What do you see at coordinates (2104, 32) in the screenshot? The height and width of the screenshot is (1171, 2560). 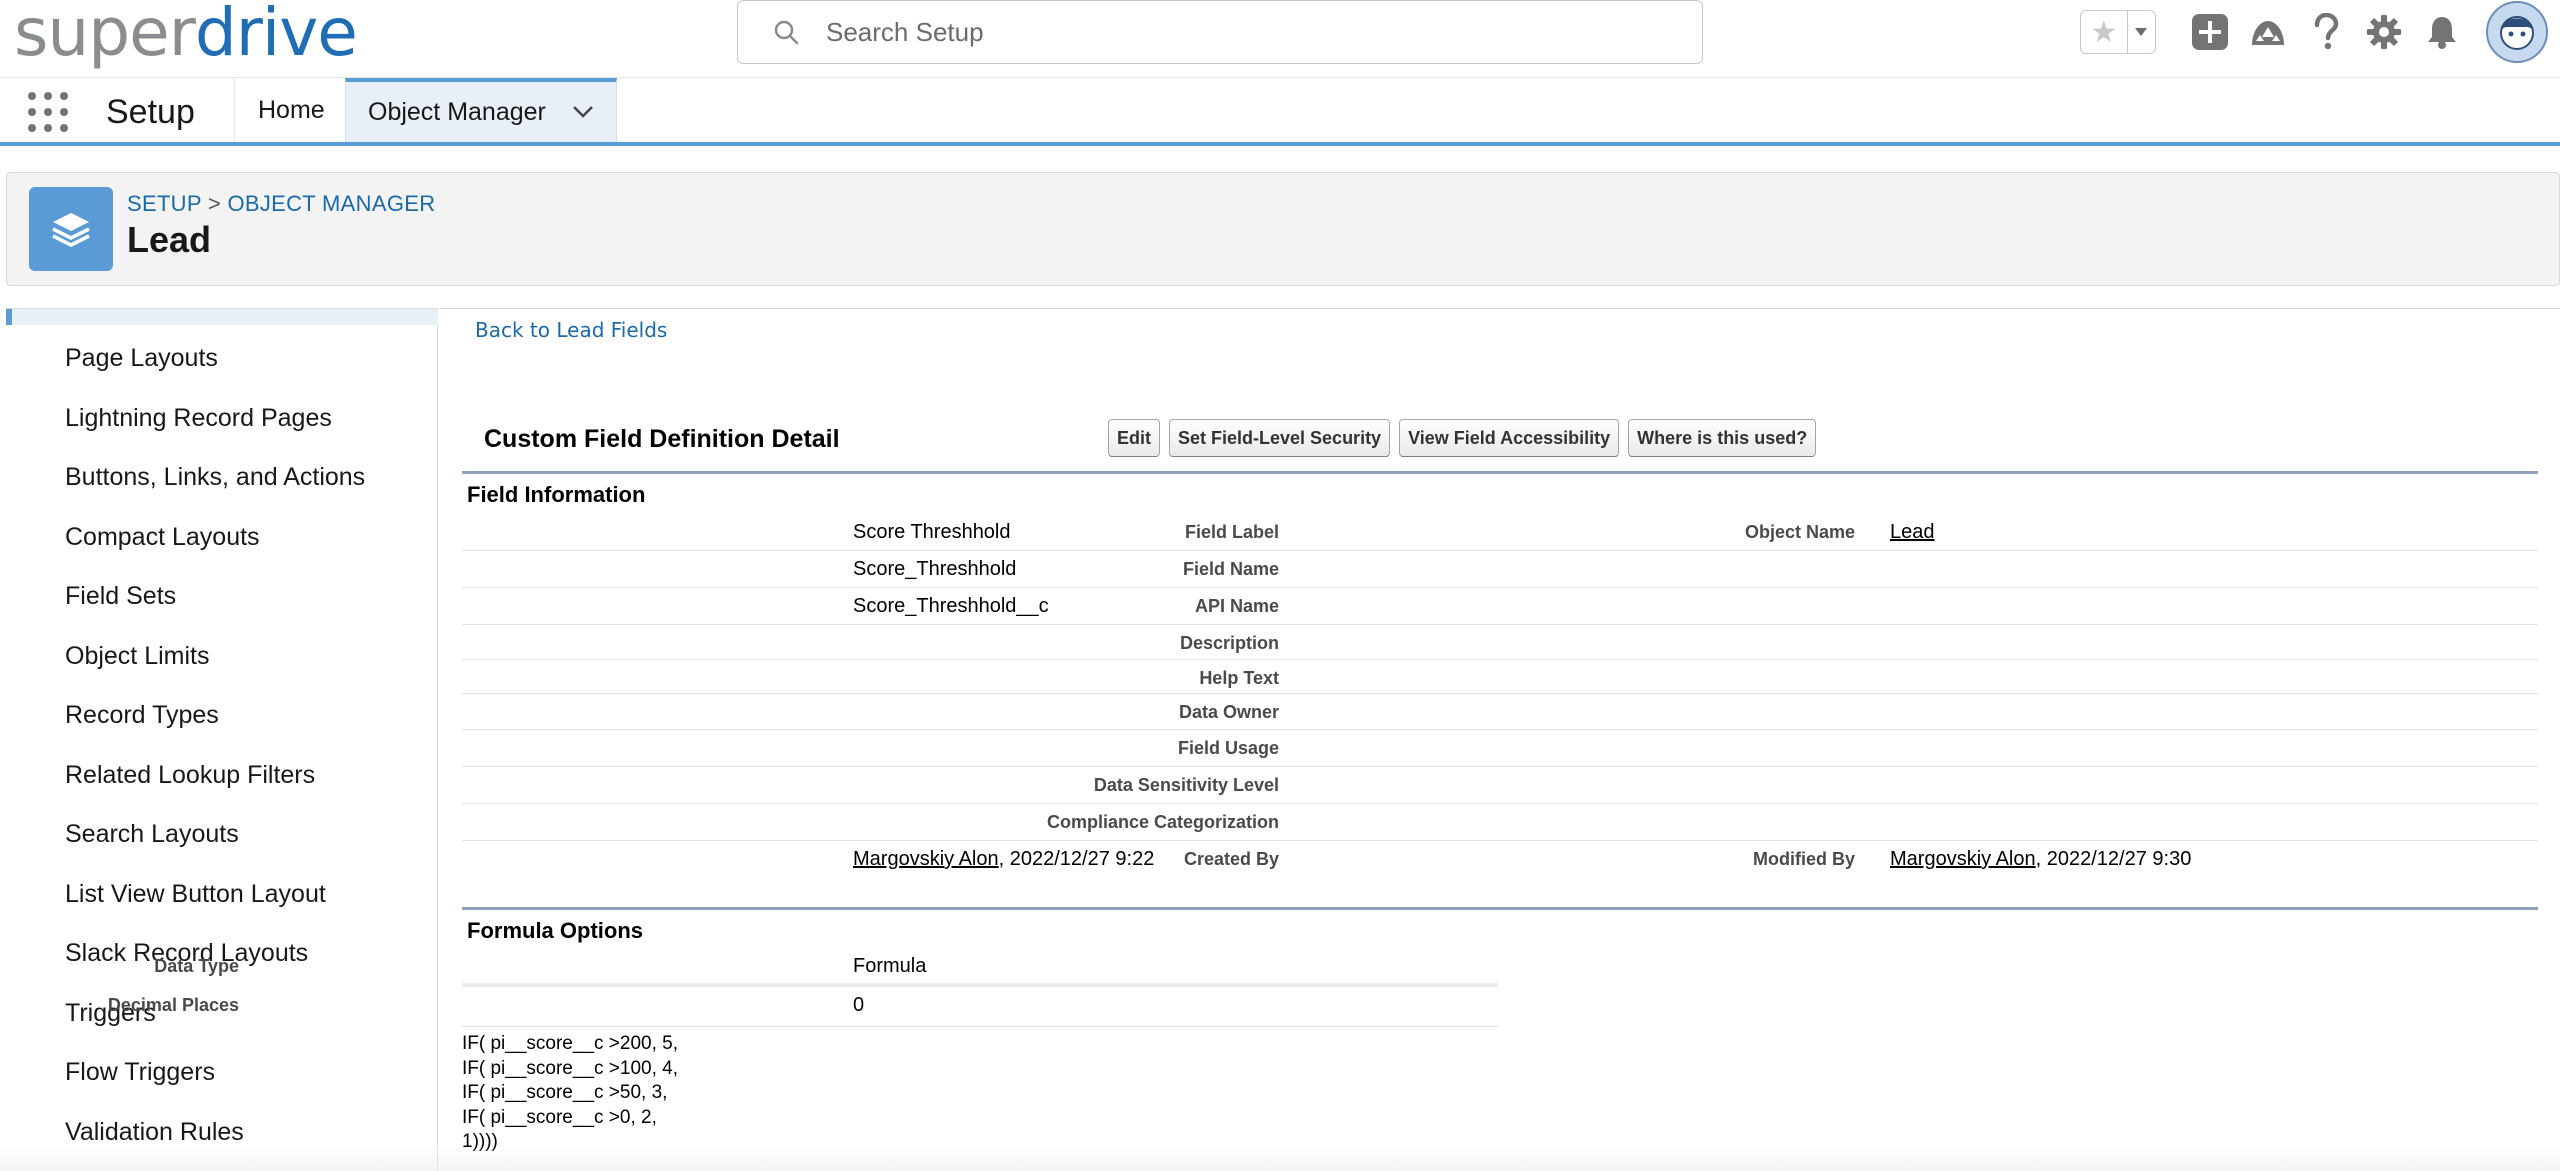 I see `star-icon: ★` at bounding box center [2104, 32].